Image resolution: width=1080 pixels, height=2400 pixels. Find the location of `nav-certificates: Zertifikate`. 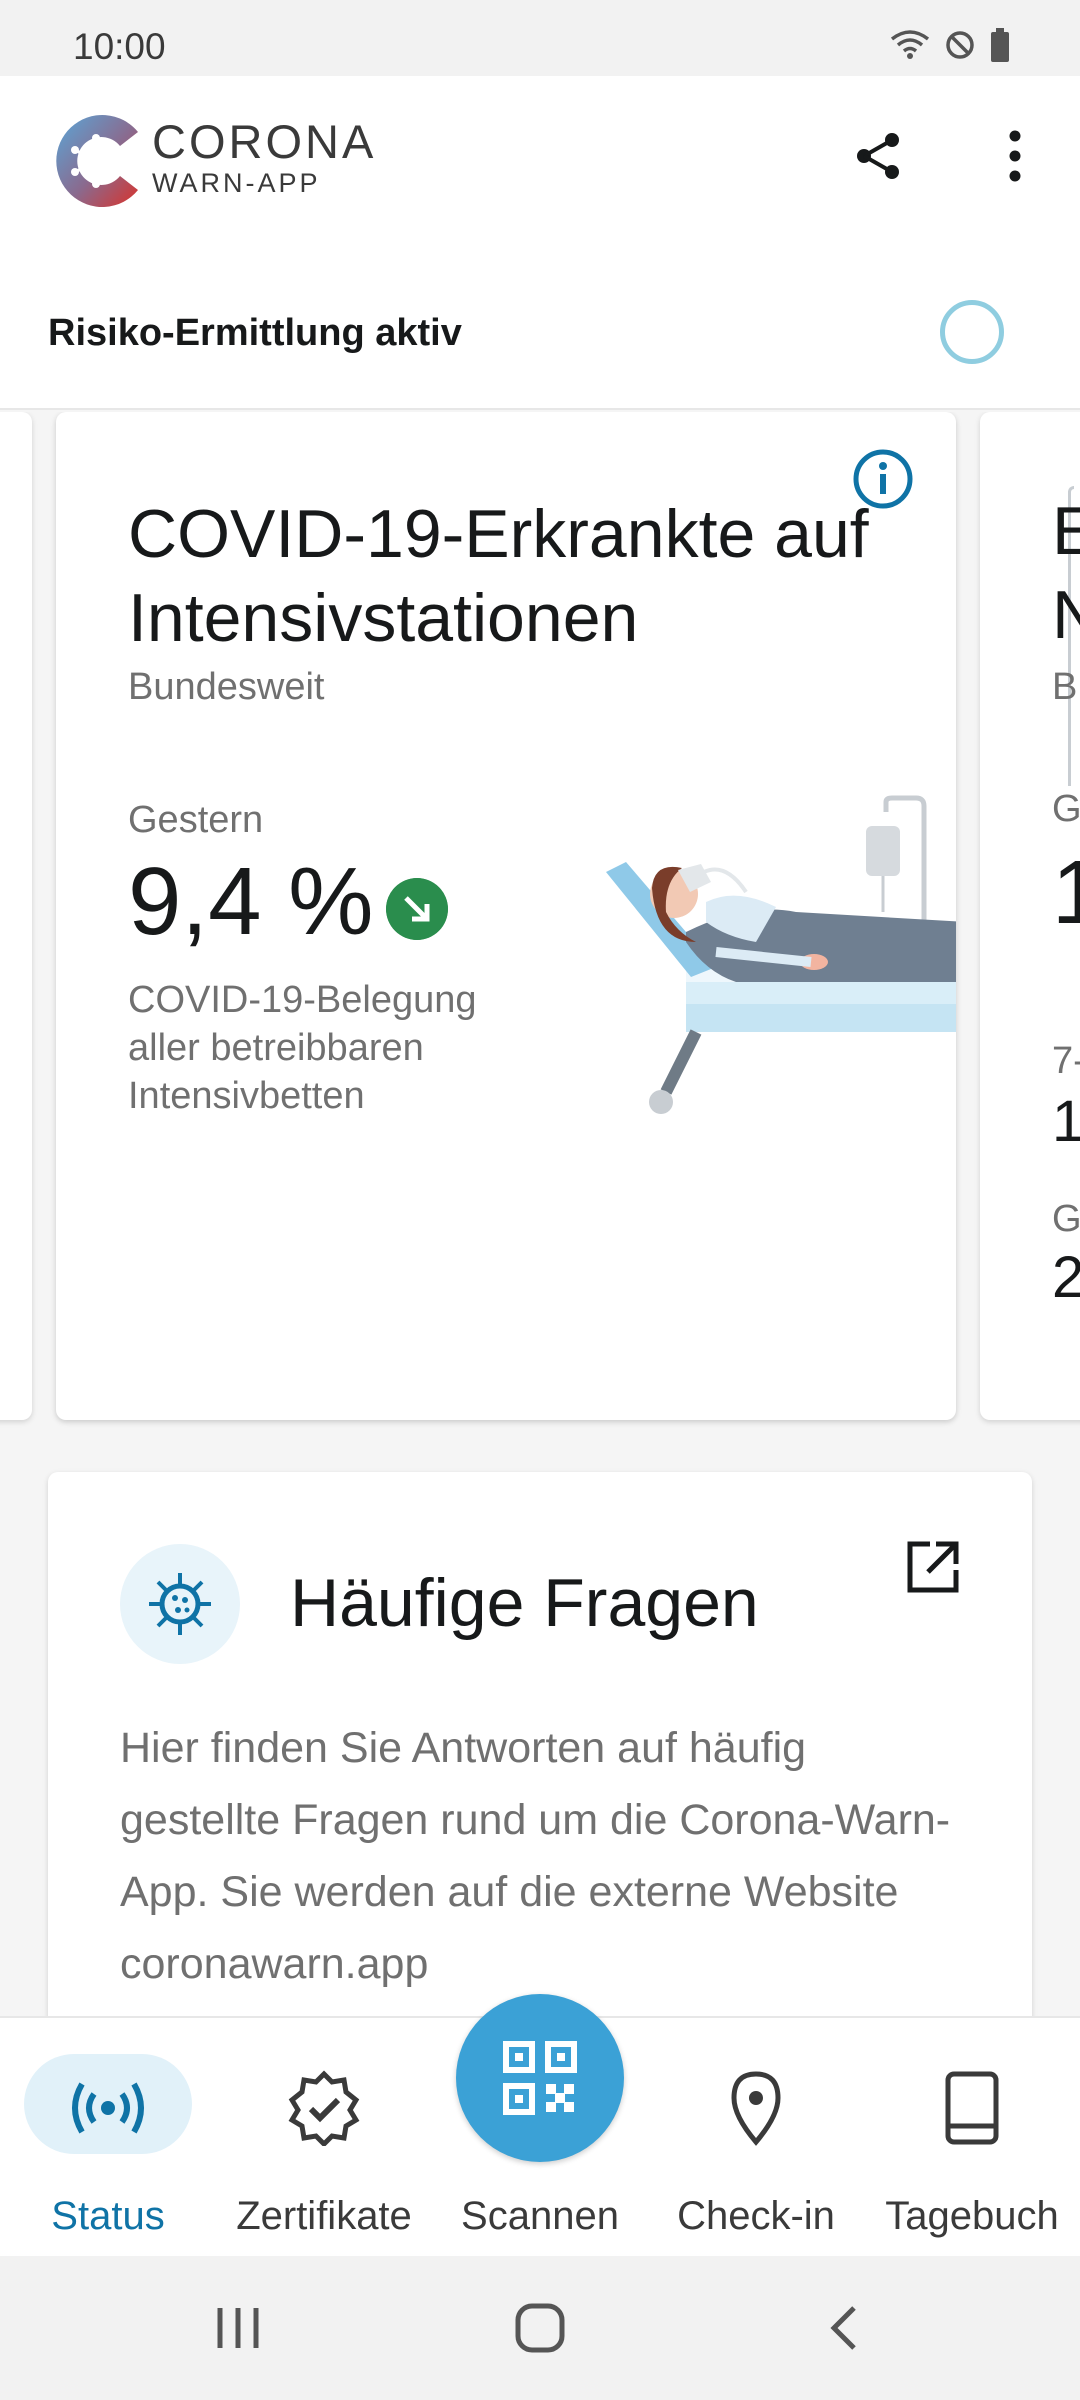

nav-certificates: Zertifikate is located at coordinates (324, 2138).